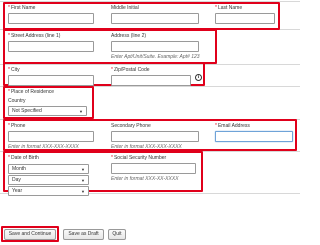 The image size is (320, 245). Describe the element at coordinates (48, 169) in the screenshot. I see `dob-month-select: Month ▼` at that location.